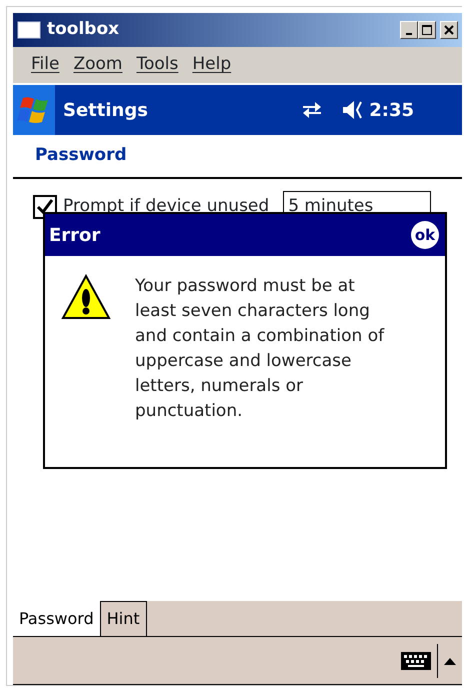 The image size is (464, 689). What do you see at coordinates (157, 65) in the screenshot?
I see `menu-item: Tools` at bounding box center [157, 65].